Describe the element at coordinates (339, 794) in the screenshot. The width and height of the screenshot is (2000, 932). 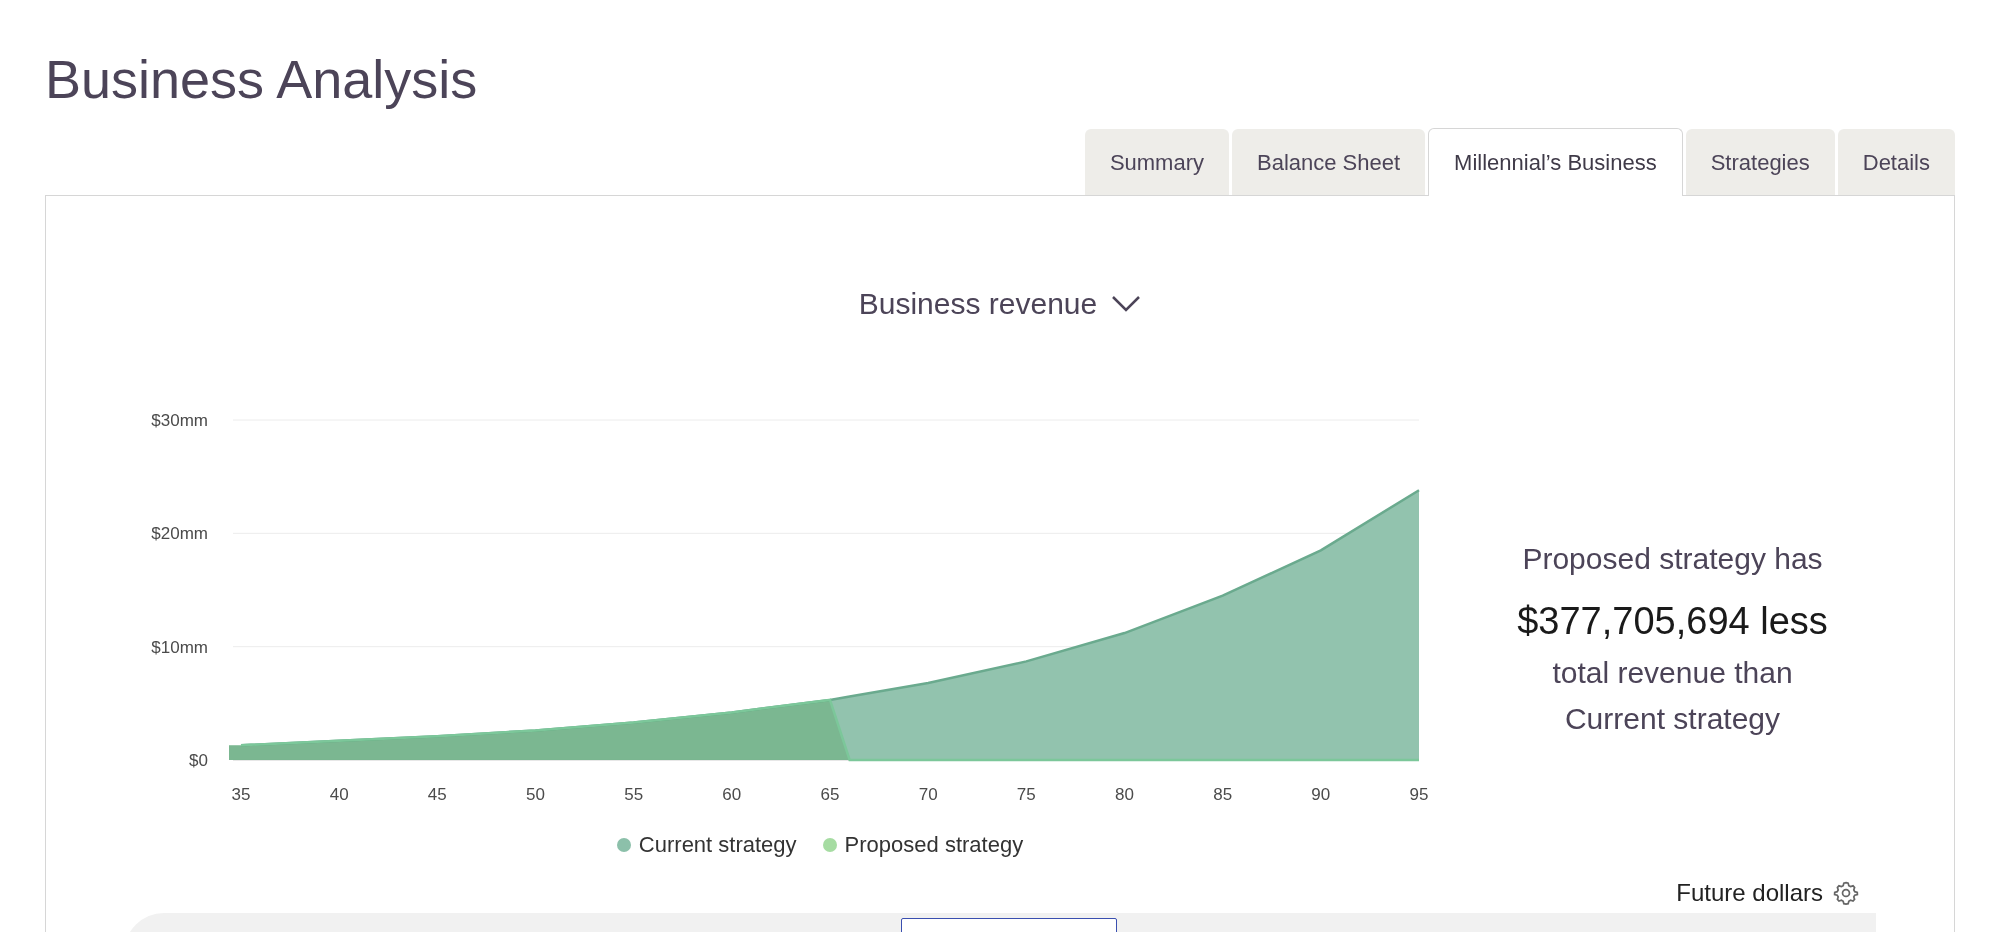
I see `x-axis-label: 40` at that location.